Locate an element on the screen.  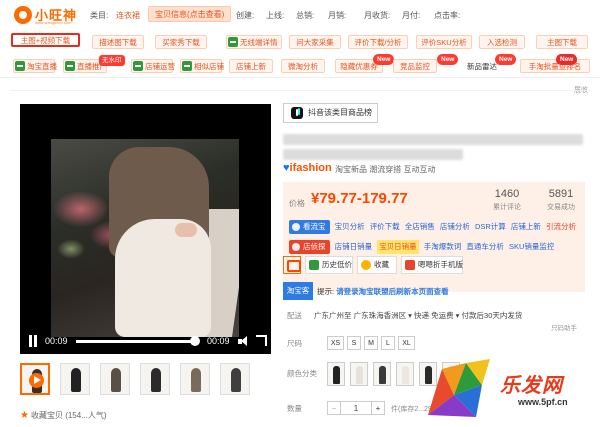
tiktok-icon is located at coordinates (297, 113).